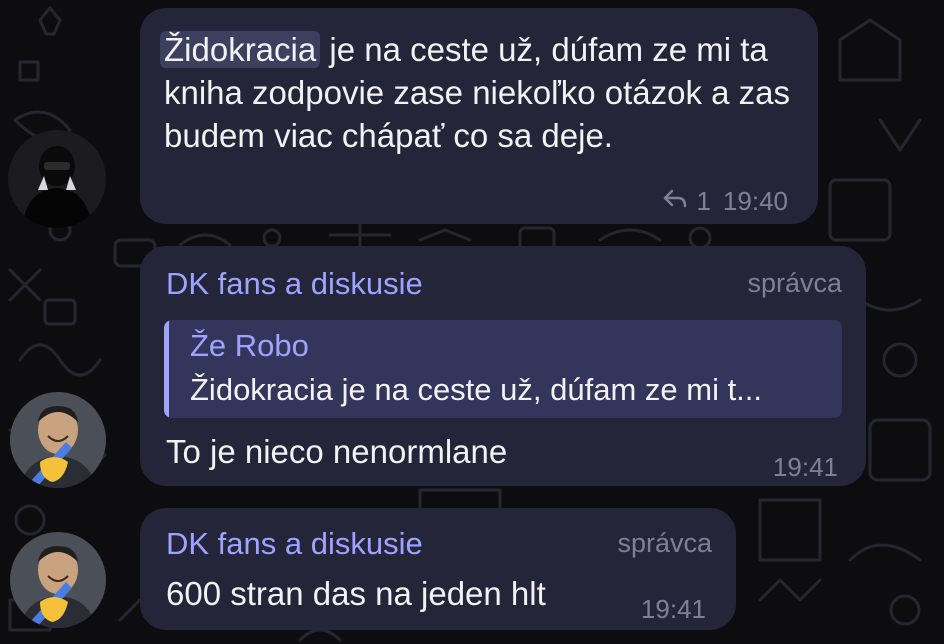 This screenshot has width=944, height=644. I want to click on message-meta-3: 19:41, so click(673, 609).